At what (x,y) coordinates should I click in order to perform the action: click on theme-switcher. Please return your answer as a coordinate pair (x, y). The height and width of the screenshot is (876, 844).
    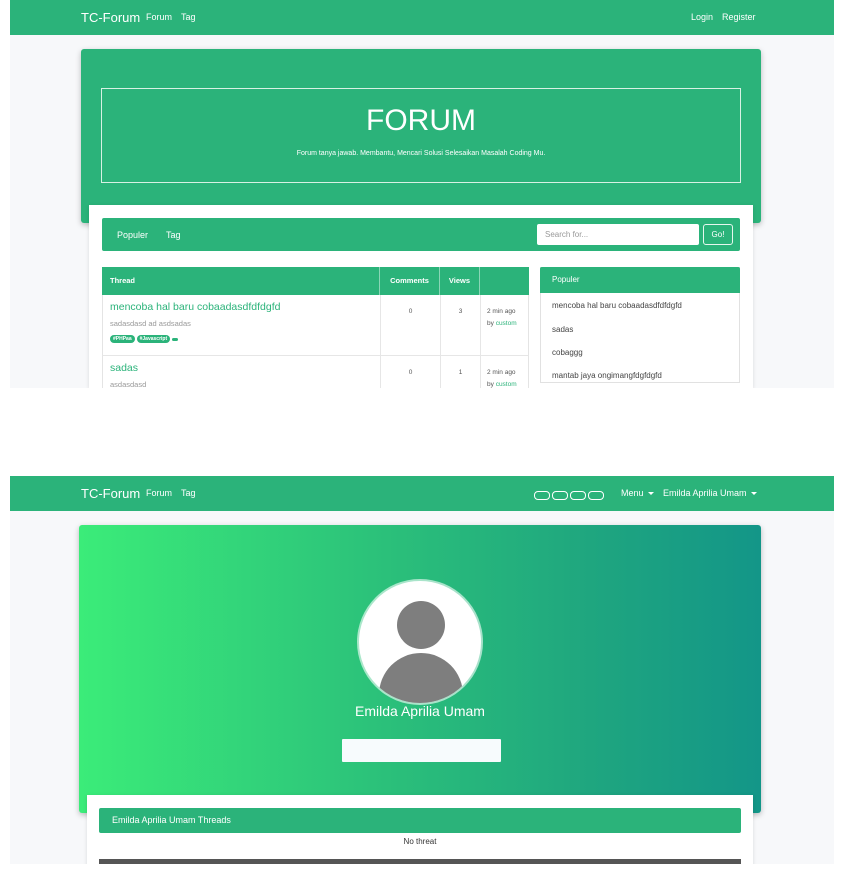
    Looking at the image, I should click on (570, 493).